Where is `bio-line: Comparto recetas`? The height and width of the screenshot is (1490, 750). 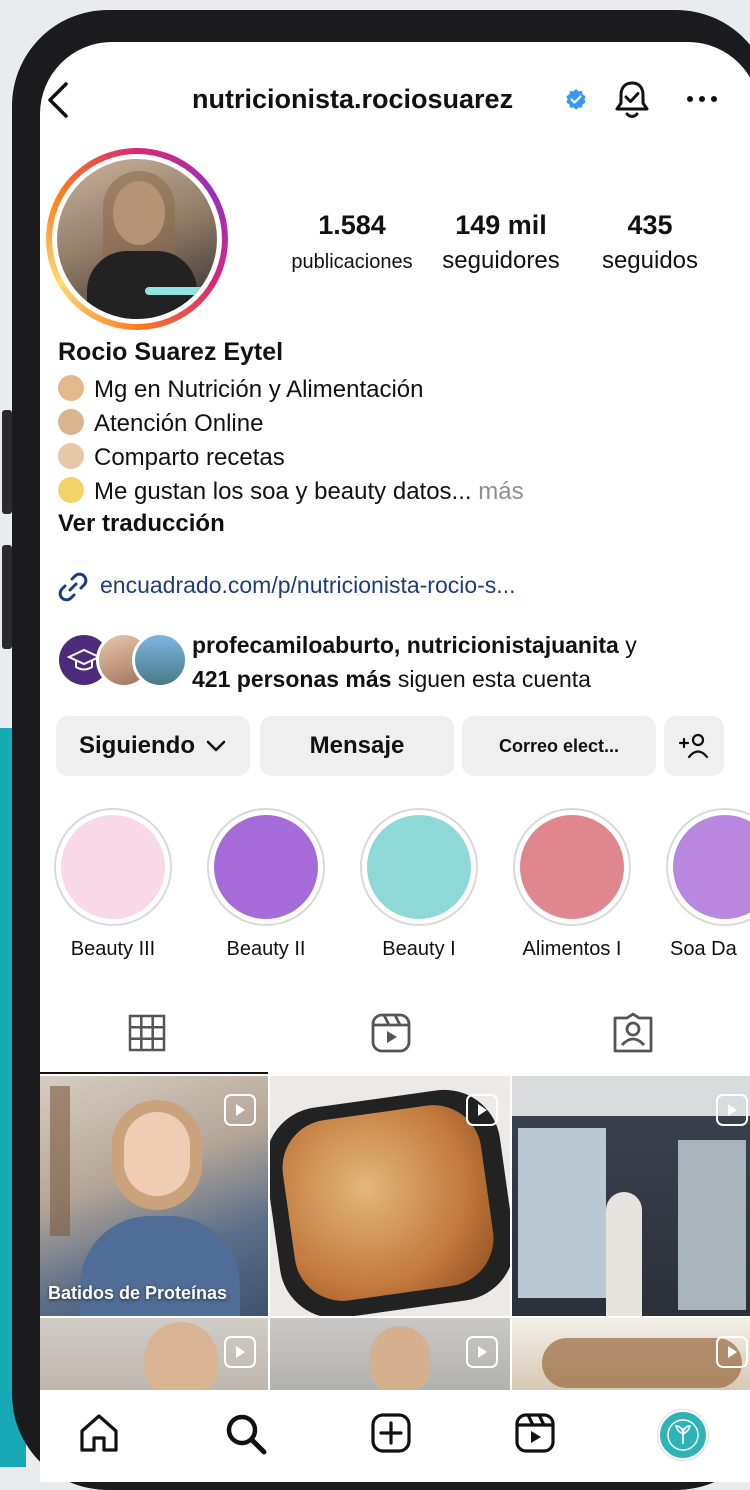
bio-line: Comparto recetas is located at coordinates (171, 457).